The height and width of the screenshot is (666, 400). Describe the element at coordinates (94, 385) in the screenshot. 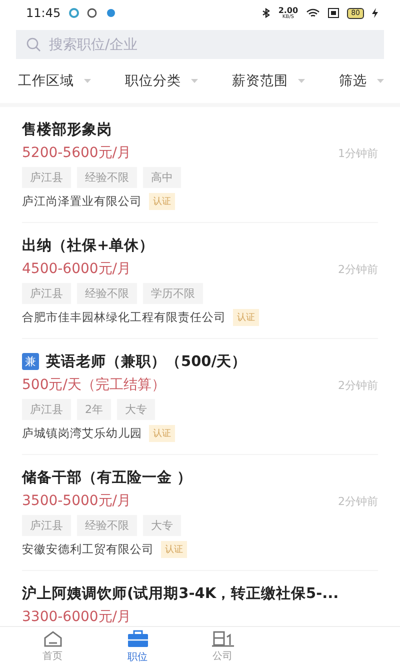

I see `salary: 500元/天（完工结算）` at that location.